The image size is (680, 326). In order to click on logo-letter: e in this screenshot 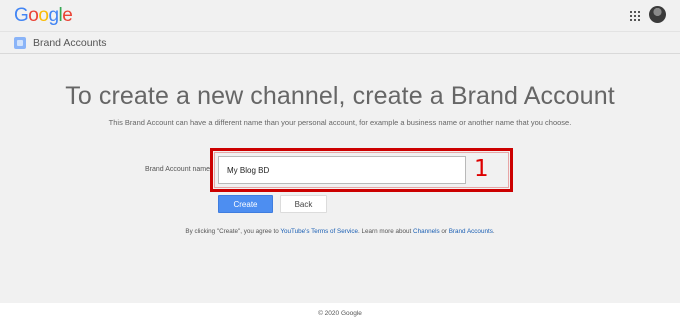, I will do `click(67, 15)`.